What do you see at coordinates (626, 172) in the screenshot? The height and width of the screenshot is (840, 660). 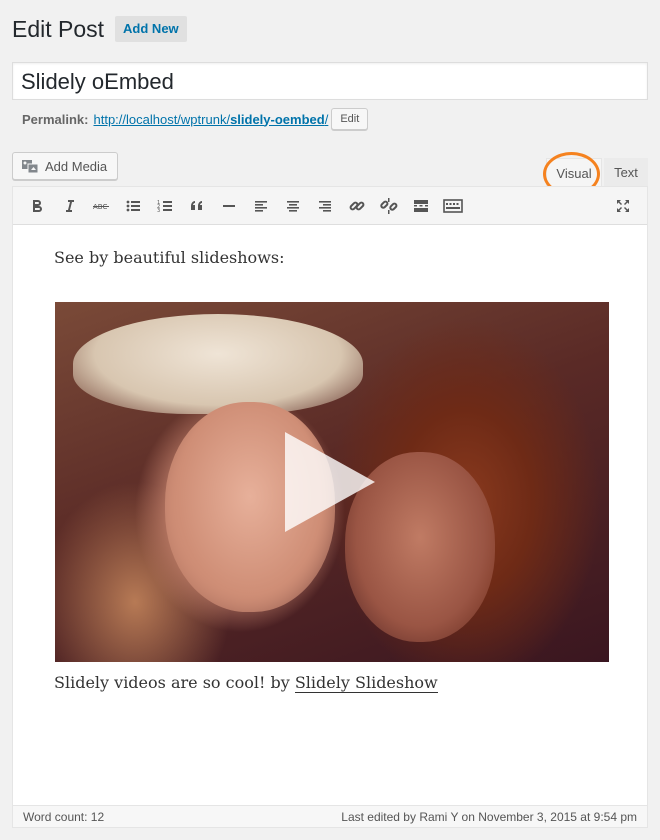 I see `tab-text: Text` at bounding box center [626, 172].